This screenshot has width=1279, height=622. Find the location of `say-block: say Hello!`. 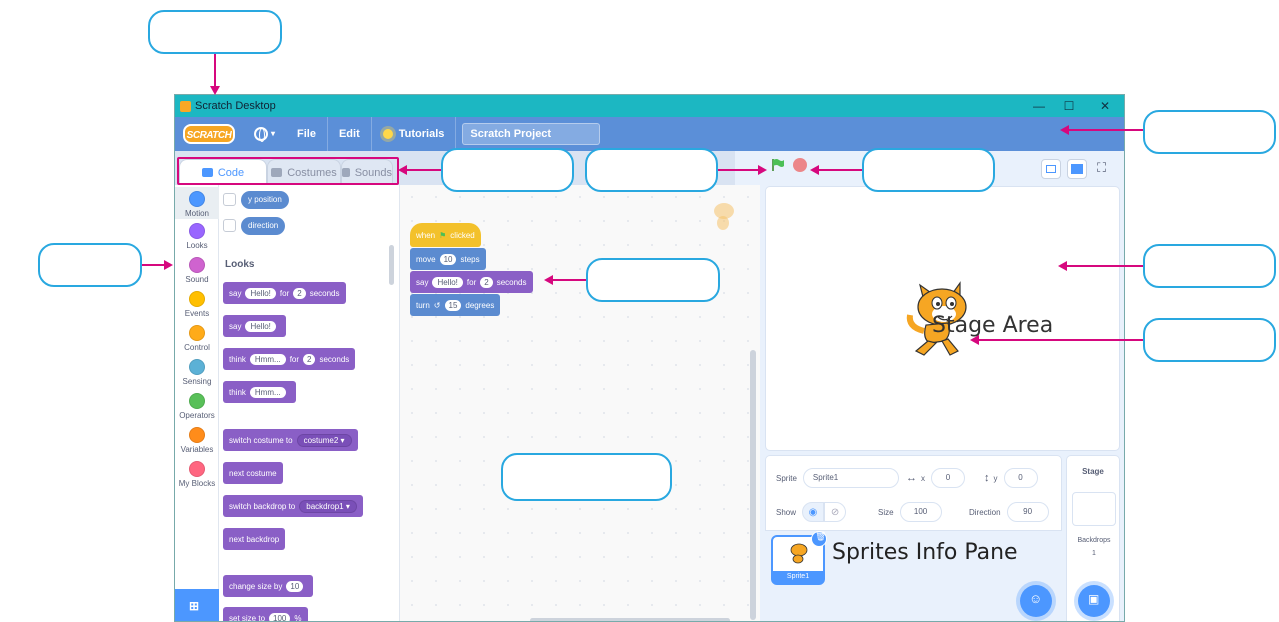

say-block: say Hello! is located at coordinates (254, 326).